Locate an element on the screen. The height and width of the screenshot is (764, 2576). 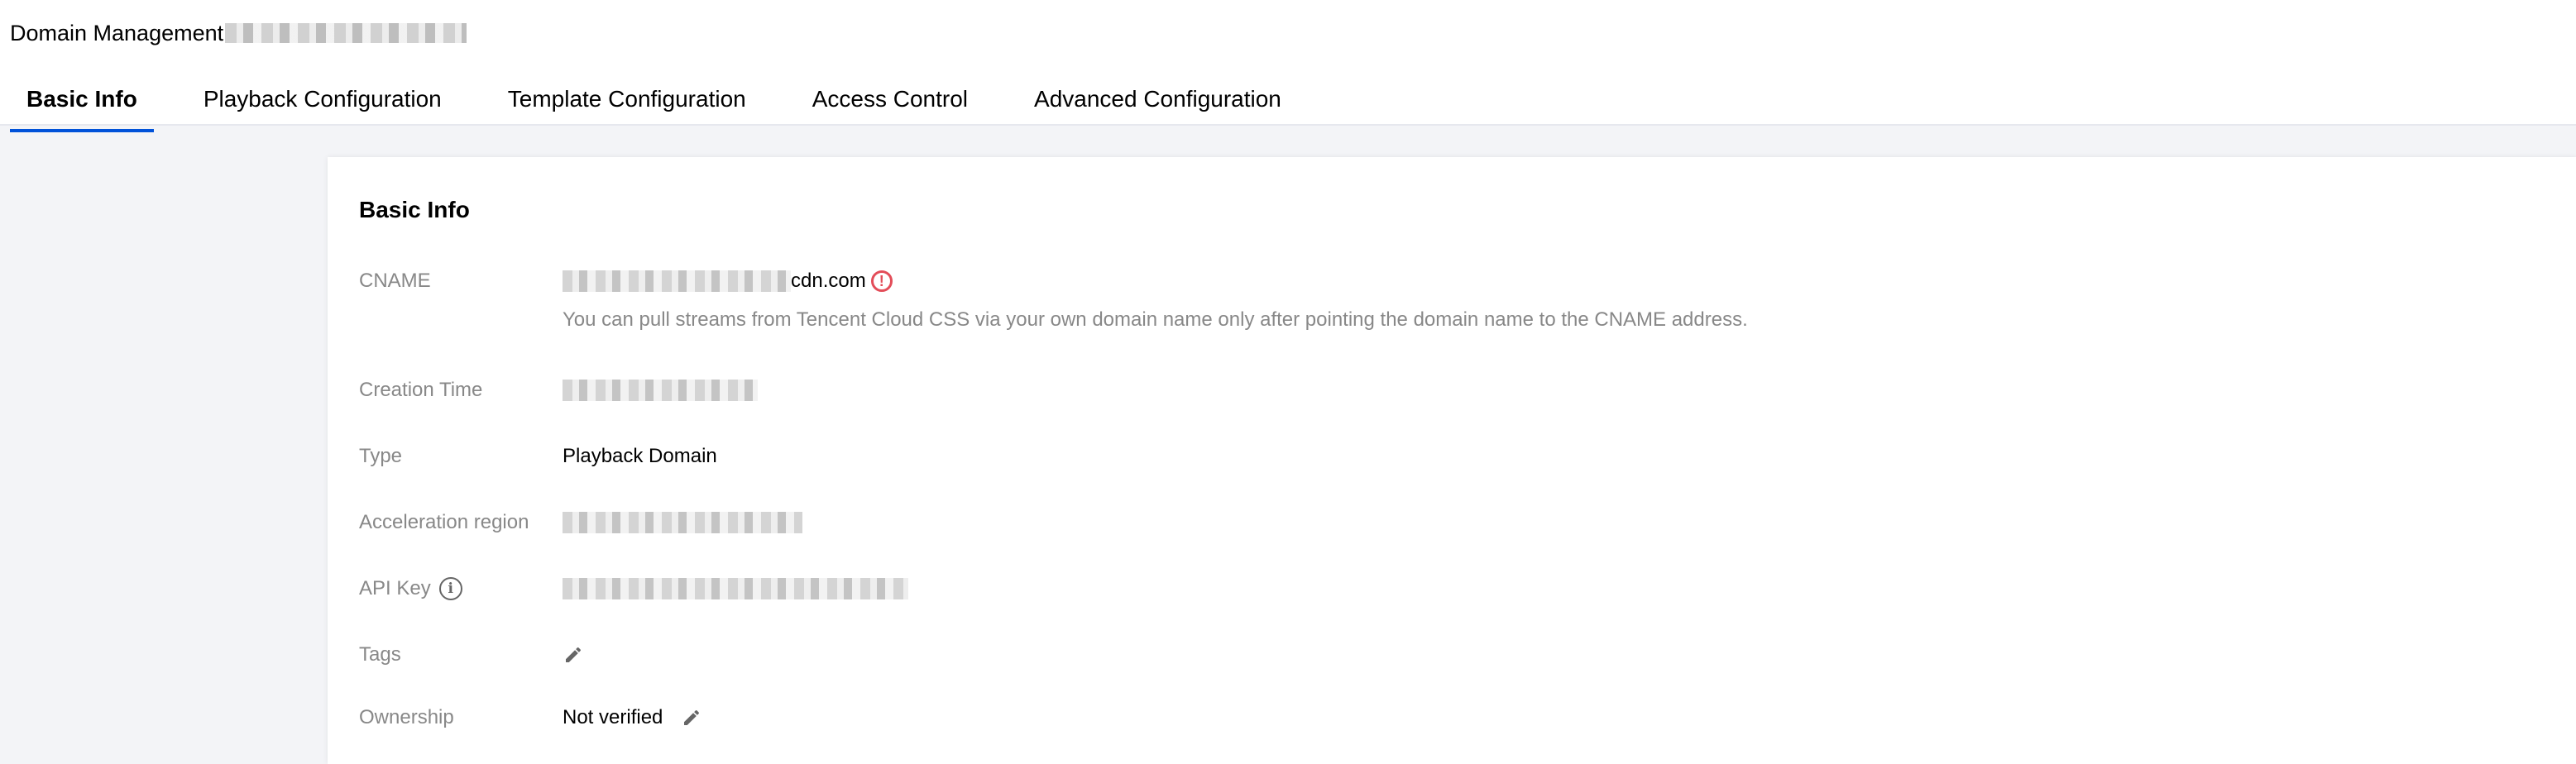
tags-edit-pencil-icon is located at coordinates (574, 655).